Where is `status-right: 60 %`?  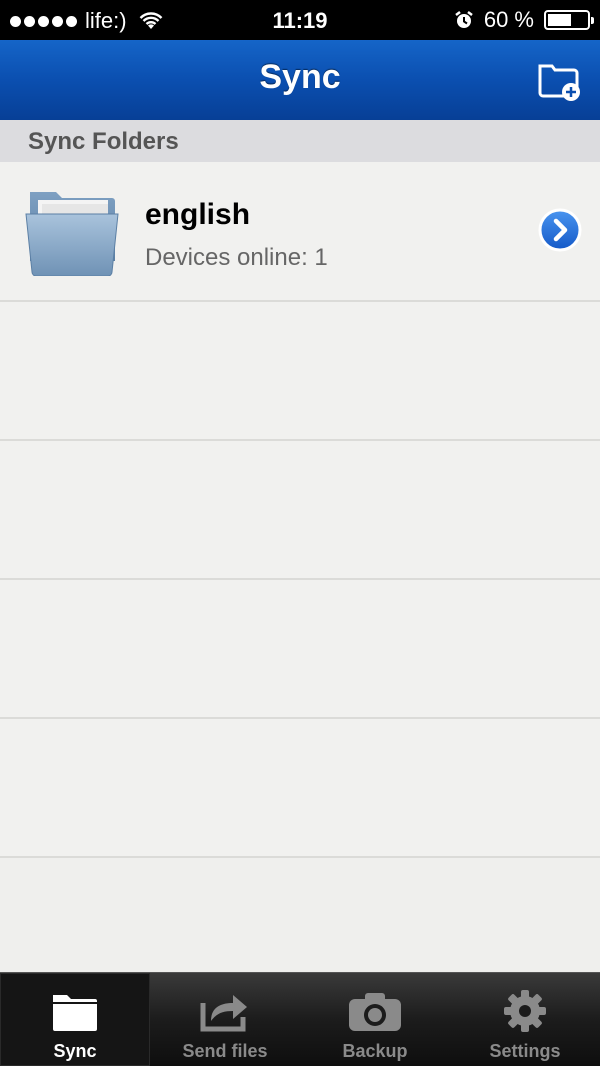
status-right: 60 % is located at coordinates (524, 20).